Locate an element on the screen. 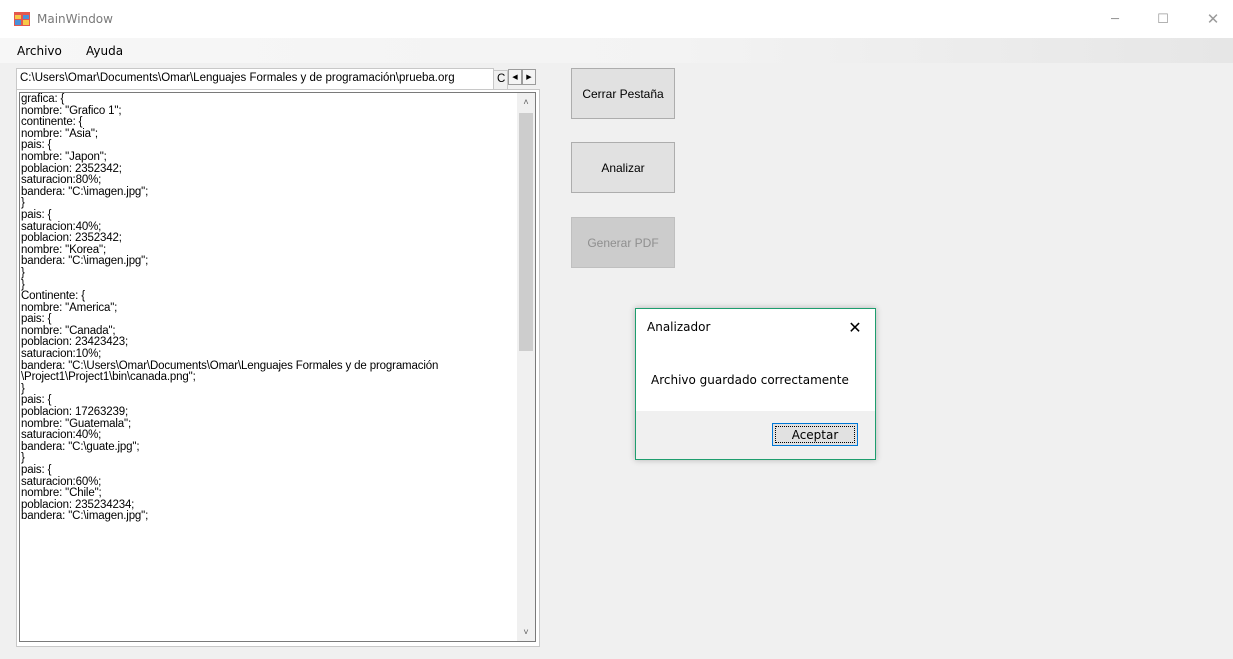 This screenshot has height=659, width=1233. menu-archivo: Archivo is located at coordinates (39, 51).